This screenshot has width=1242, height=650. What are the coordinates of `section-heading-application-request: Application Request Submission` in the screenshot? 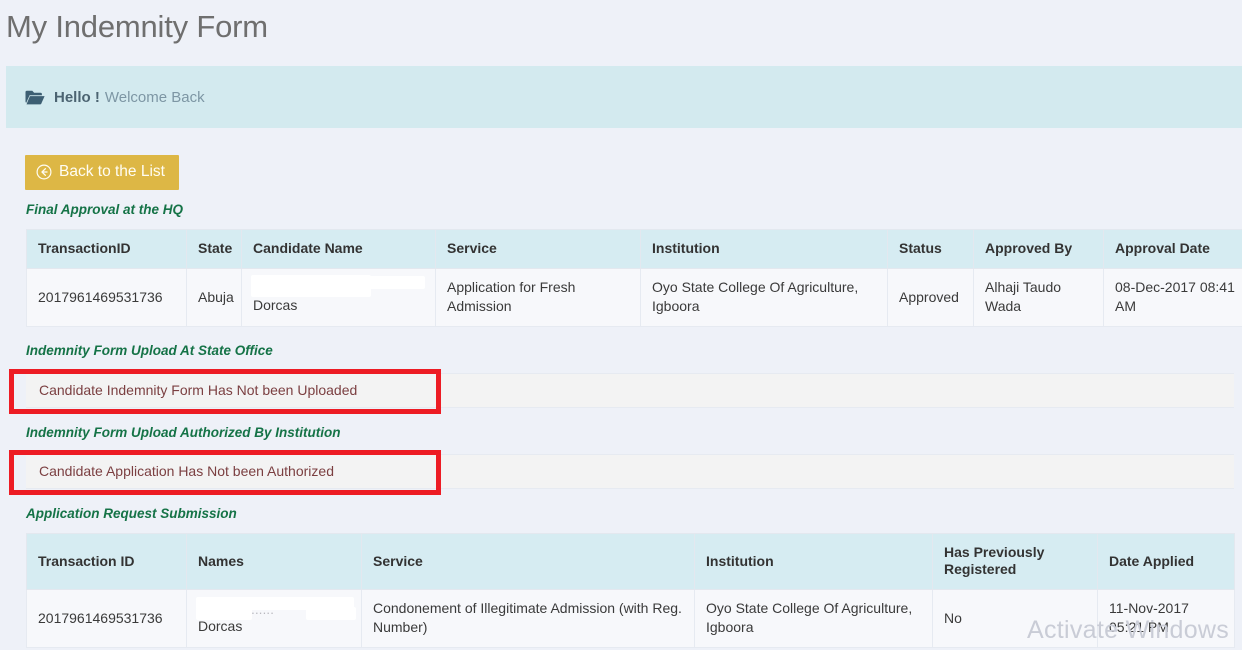 It's located at (131, 513).